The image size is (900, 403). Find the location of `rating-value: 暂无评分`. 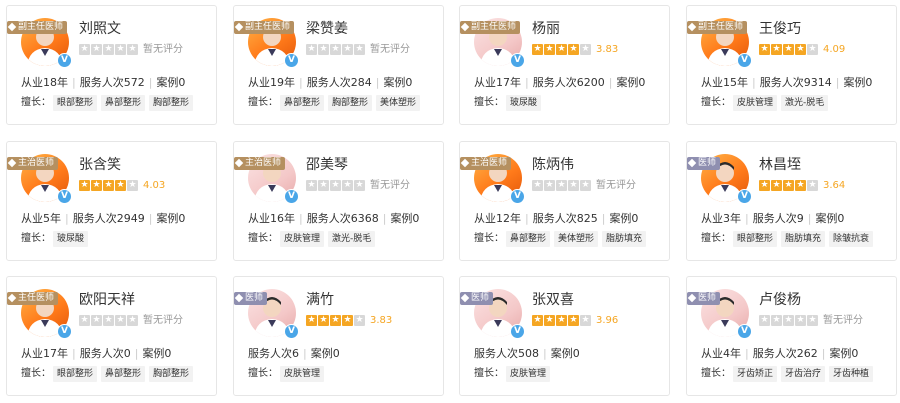

rating-value: 暂无评分 is located at coordinates (390, 185).